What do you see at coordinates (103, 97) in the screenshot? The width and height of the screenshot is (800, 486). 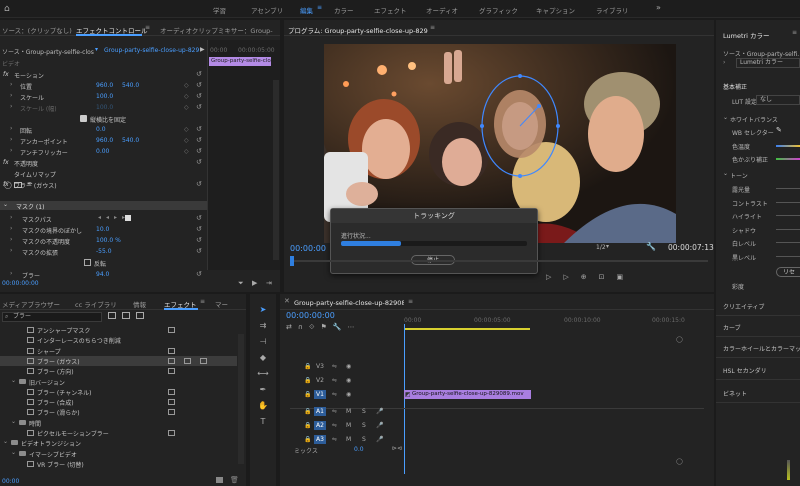 I see `effect-row: › スケール 100.0 ↺ ◇` at bounding box center [103, 97].